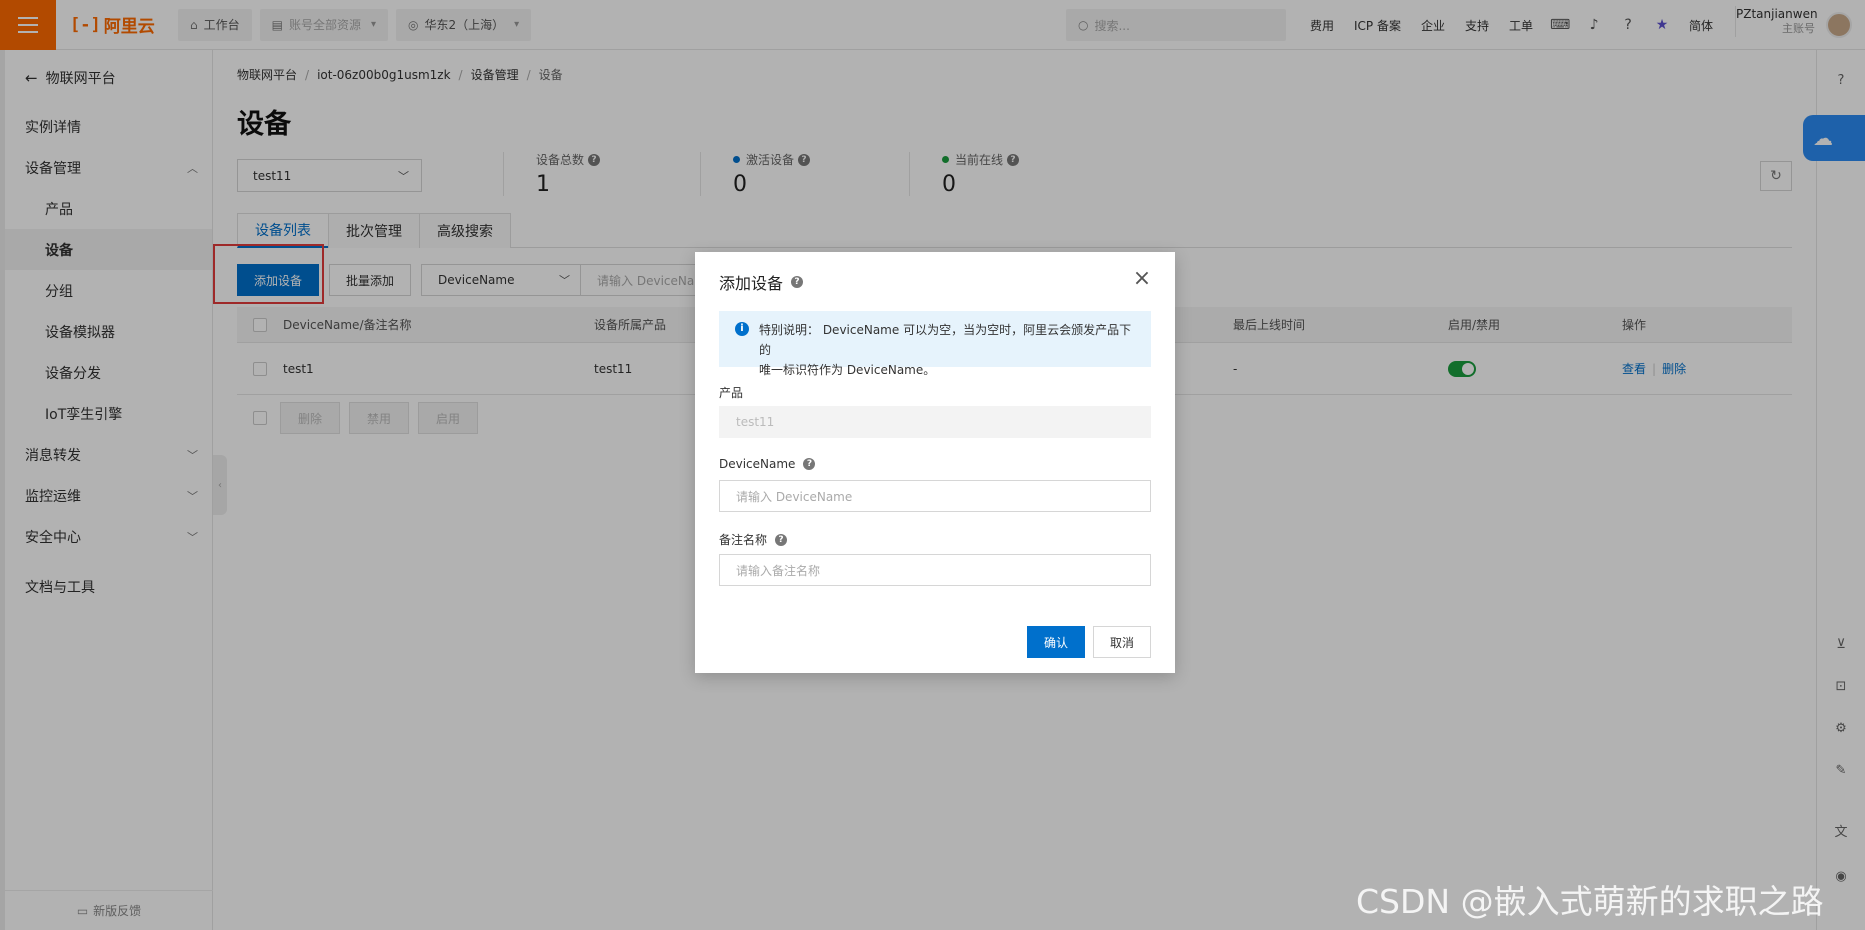  I want to click on product-field: test11, so click(935, 422).